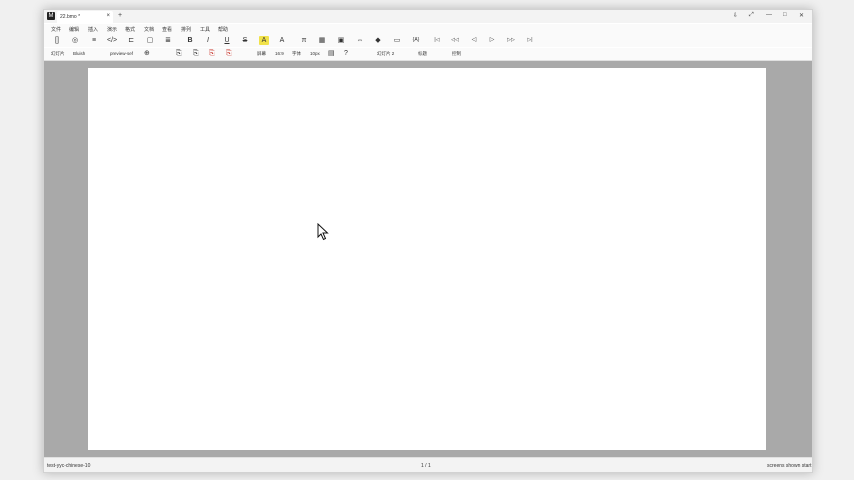 This screenshot has width=854, height=480. Describe the element at coordinates (428, 29) in the screenshot. I see `menu-bar: 文件 编辑 插入 演示 格式 文档 查看 排列 工具 帮助` at that location.